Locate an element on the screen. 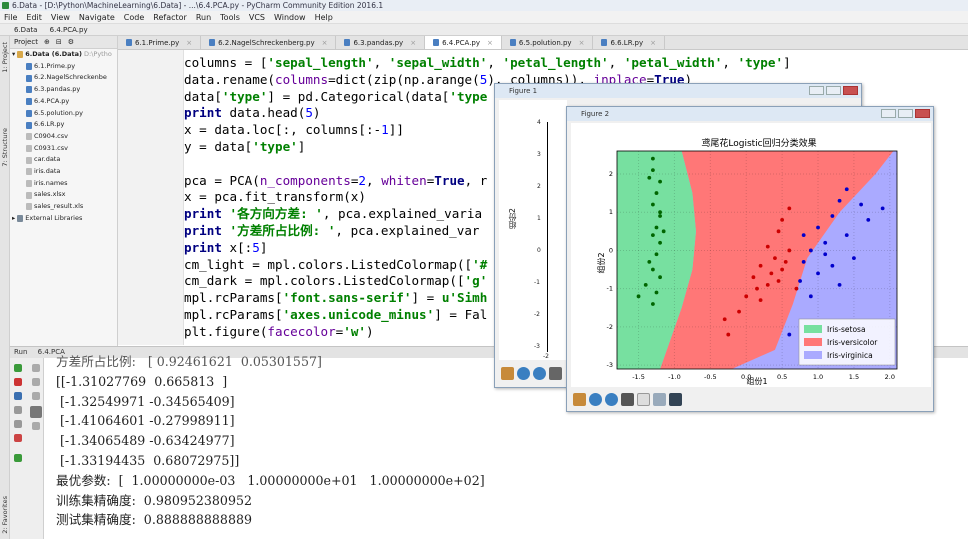 The width and height of the screenshot is (968, 539). figure1-ytick: 3 is located at coordinates (539, 154).